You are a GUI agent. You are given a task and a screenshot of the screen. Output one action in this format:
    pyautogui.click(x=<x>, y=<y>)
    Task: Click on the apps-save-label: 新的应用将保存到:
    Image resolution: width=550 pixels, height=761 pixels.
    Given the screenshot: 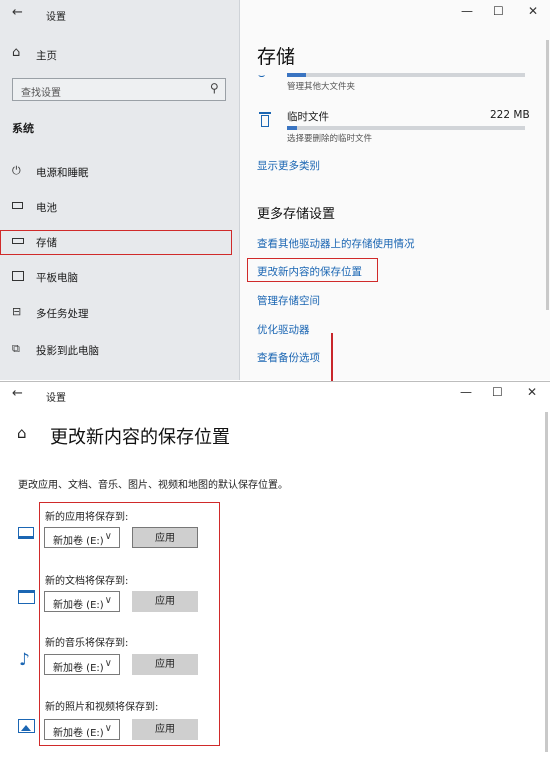 What is the action you would take?
    pyautogui.click(x=87, y=517)
    